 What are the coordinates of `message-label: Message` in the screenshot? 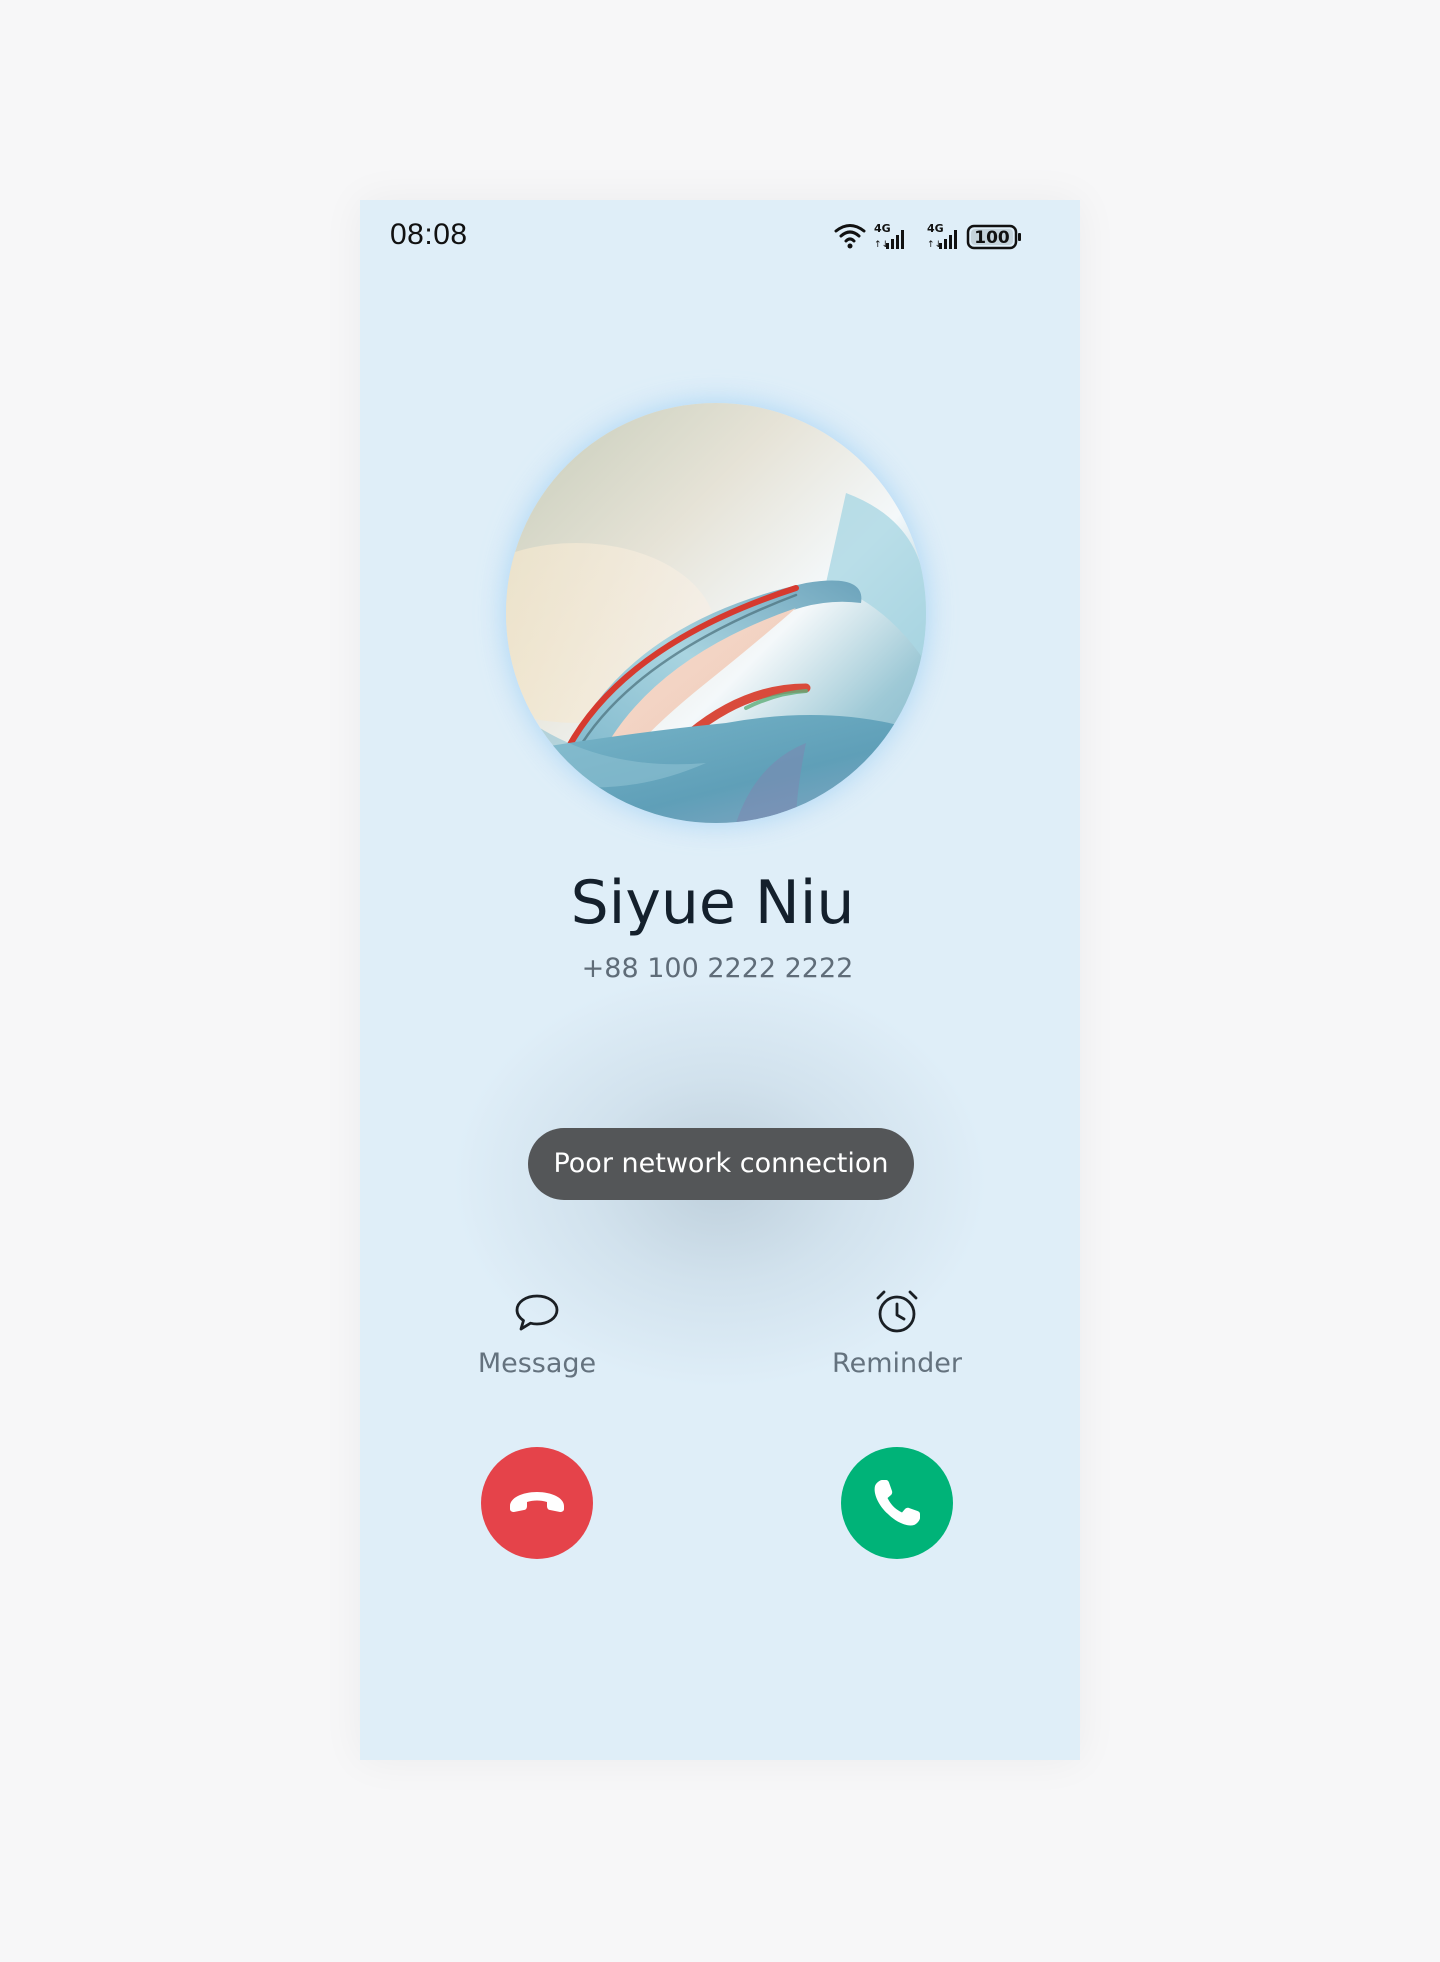 It's located at (537, 1363).